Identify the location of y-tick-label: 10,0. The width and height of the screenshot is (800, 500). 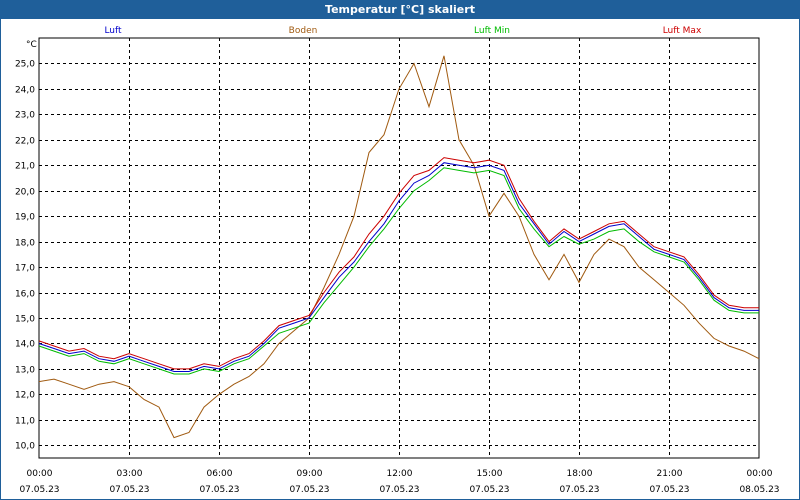
(25, 447).